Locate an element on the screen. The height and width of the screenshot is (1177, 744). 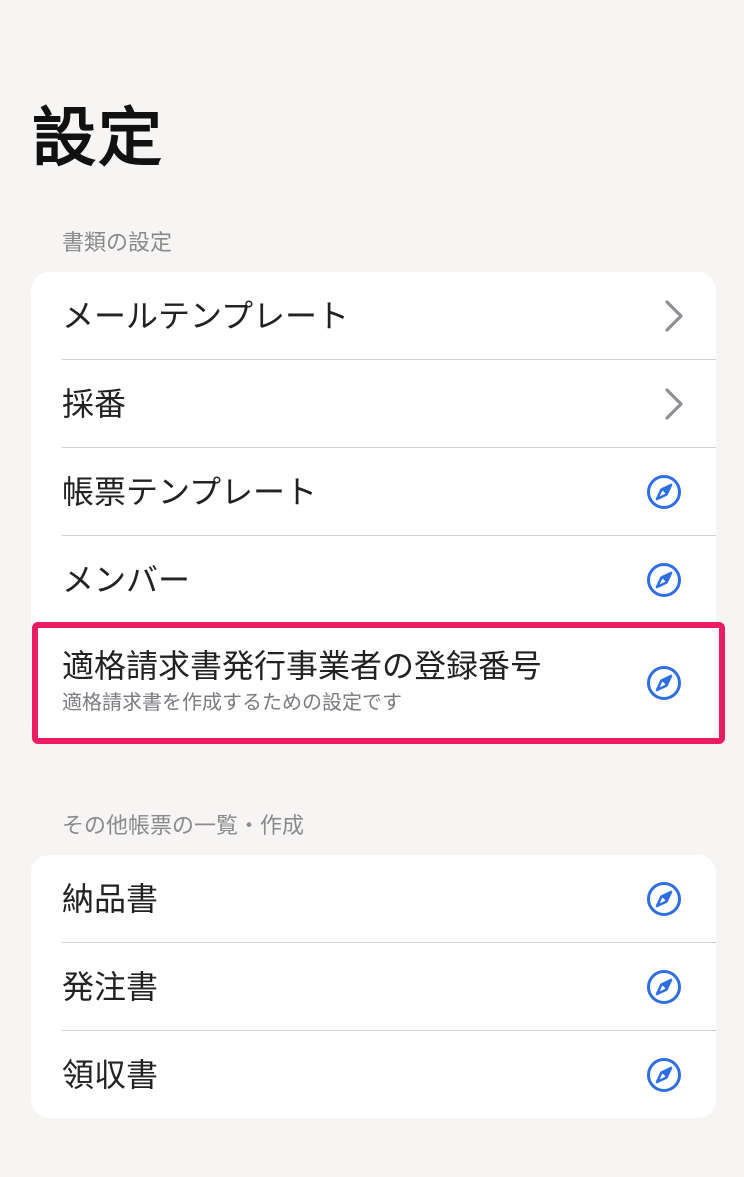
section-header-other-forms: その他帳票の一覧・作成 is located at coordinates (183, 826).